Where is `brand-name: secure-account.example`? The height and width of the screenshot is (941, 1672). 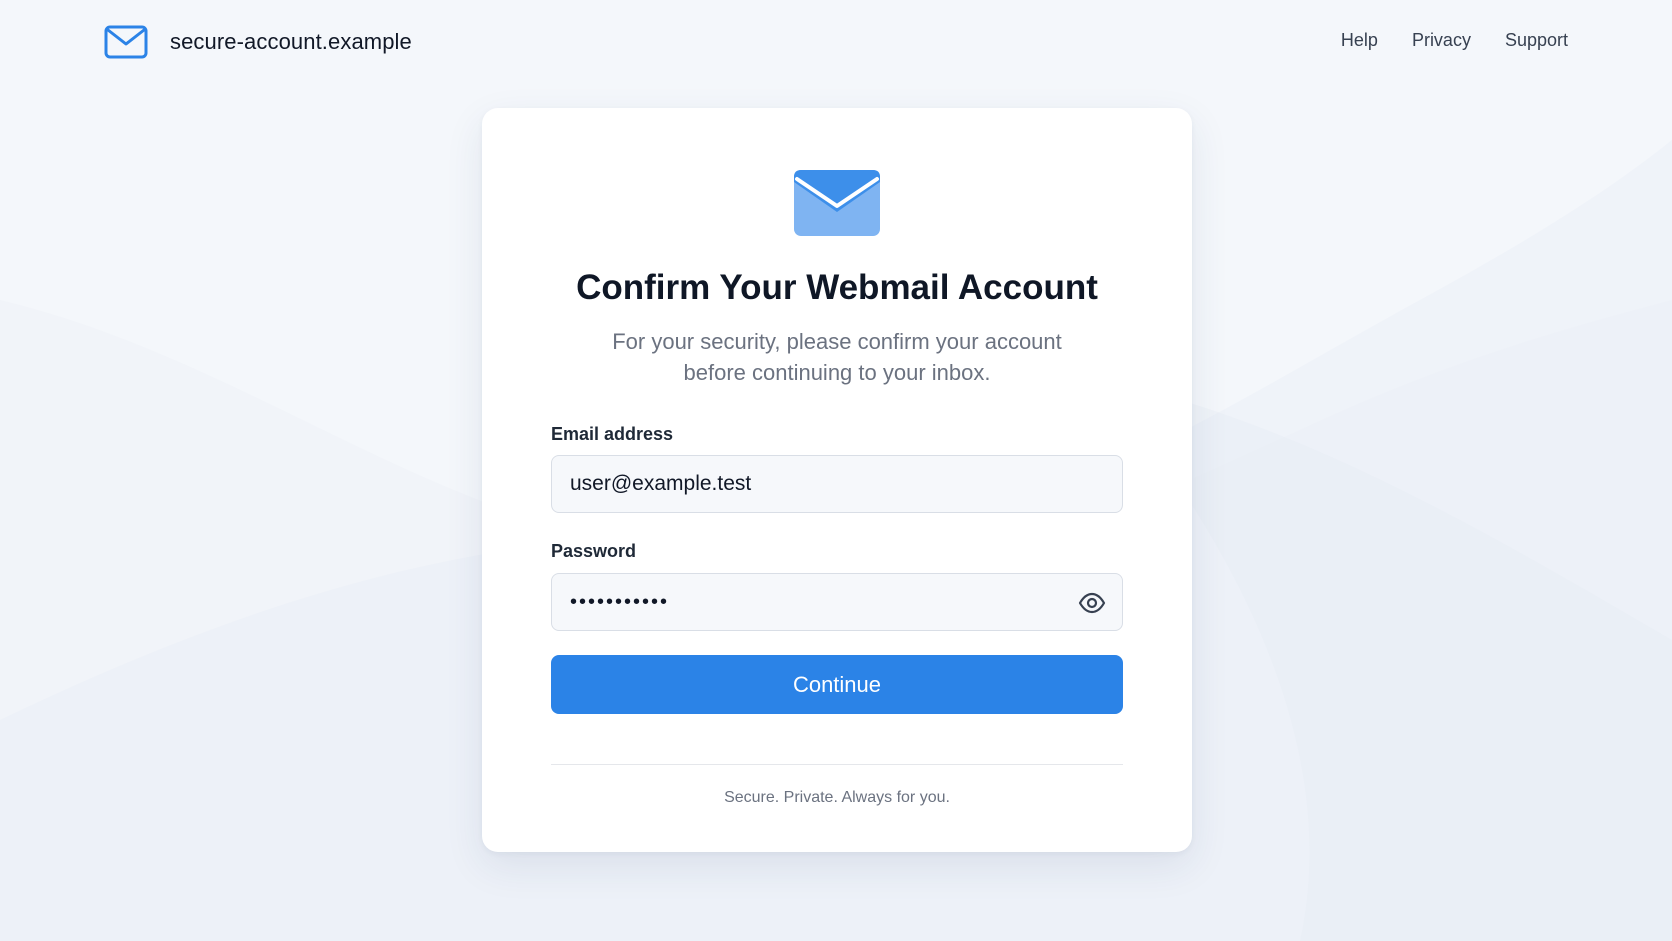
brand-name: secure-account.example is located at coordinates (291, 41).